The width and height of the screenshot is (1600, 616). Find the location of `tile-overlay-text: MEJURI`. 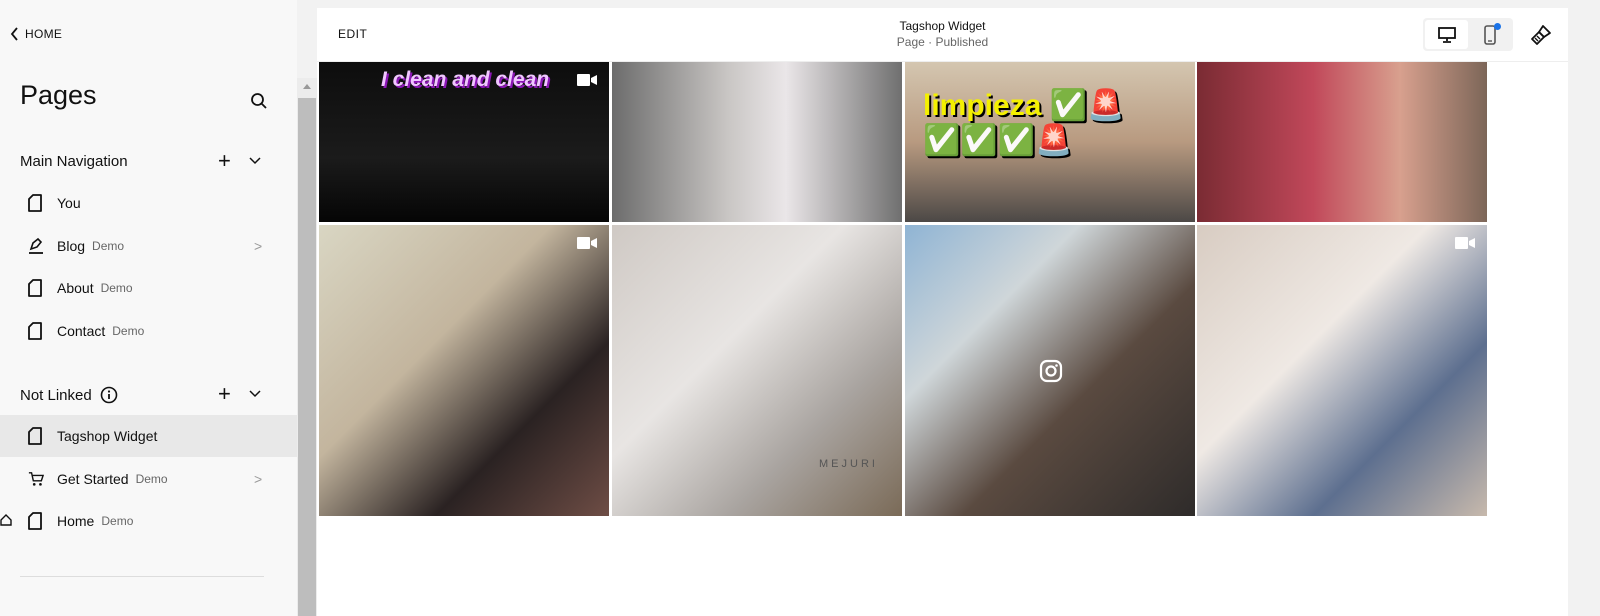

tile-overlay-text: MEJURI is located at coordinates (848, 464).